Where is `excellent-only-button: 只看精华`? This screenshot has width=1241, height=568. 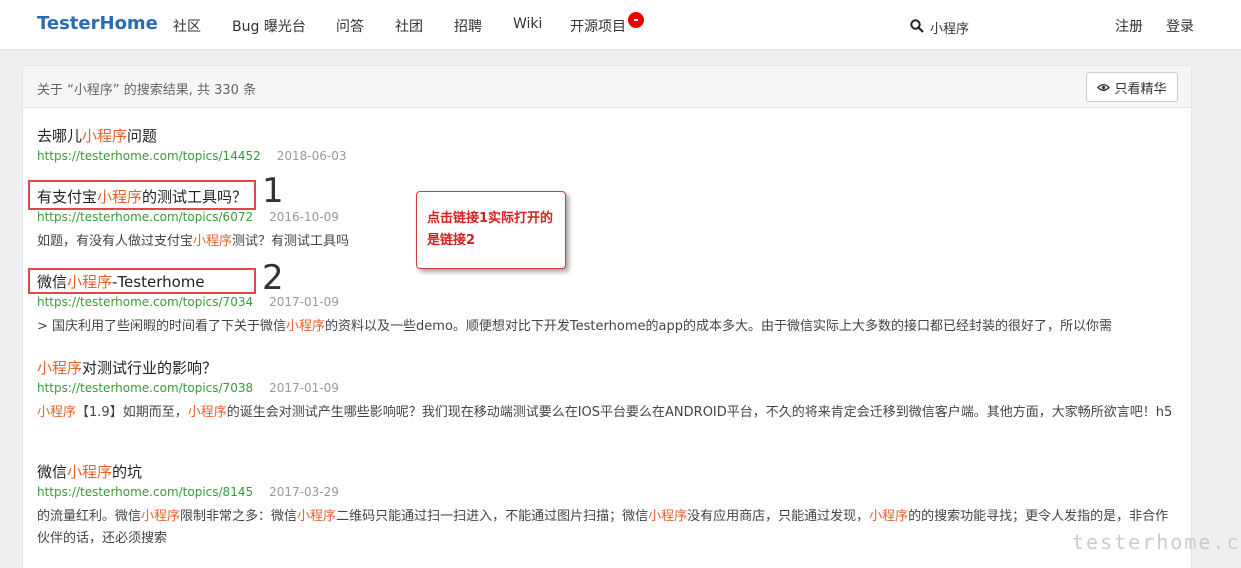
excellent-only-button: 只看精华 is located at coordinates (1132, 87).